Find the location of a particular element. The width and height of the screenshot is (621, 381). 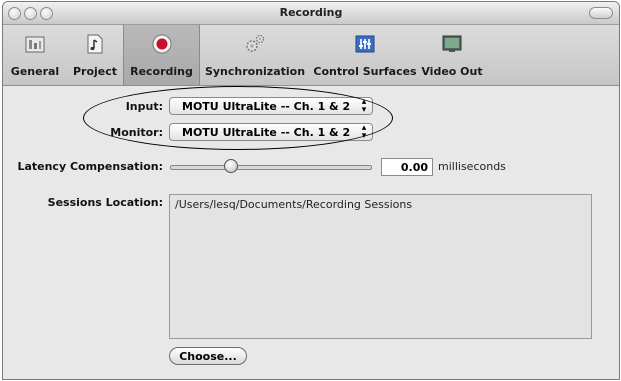

tab-video-out-label: Video Out is located at coordinates (452, 71).